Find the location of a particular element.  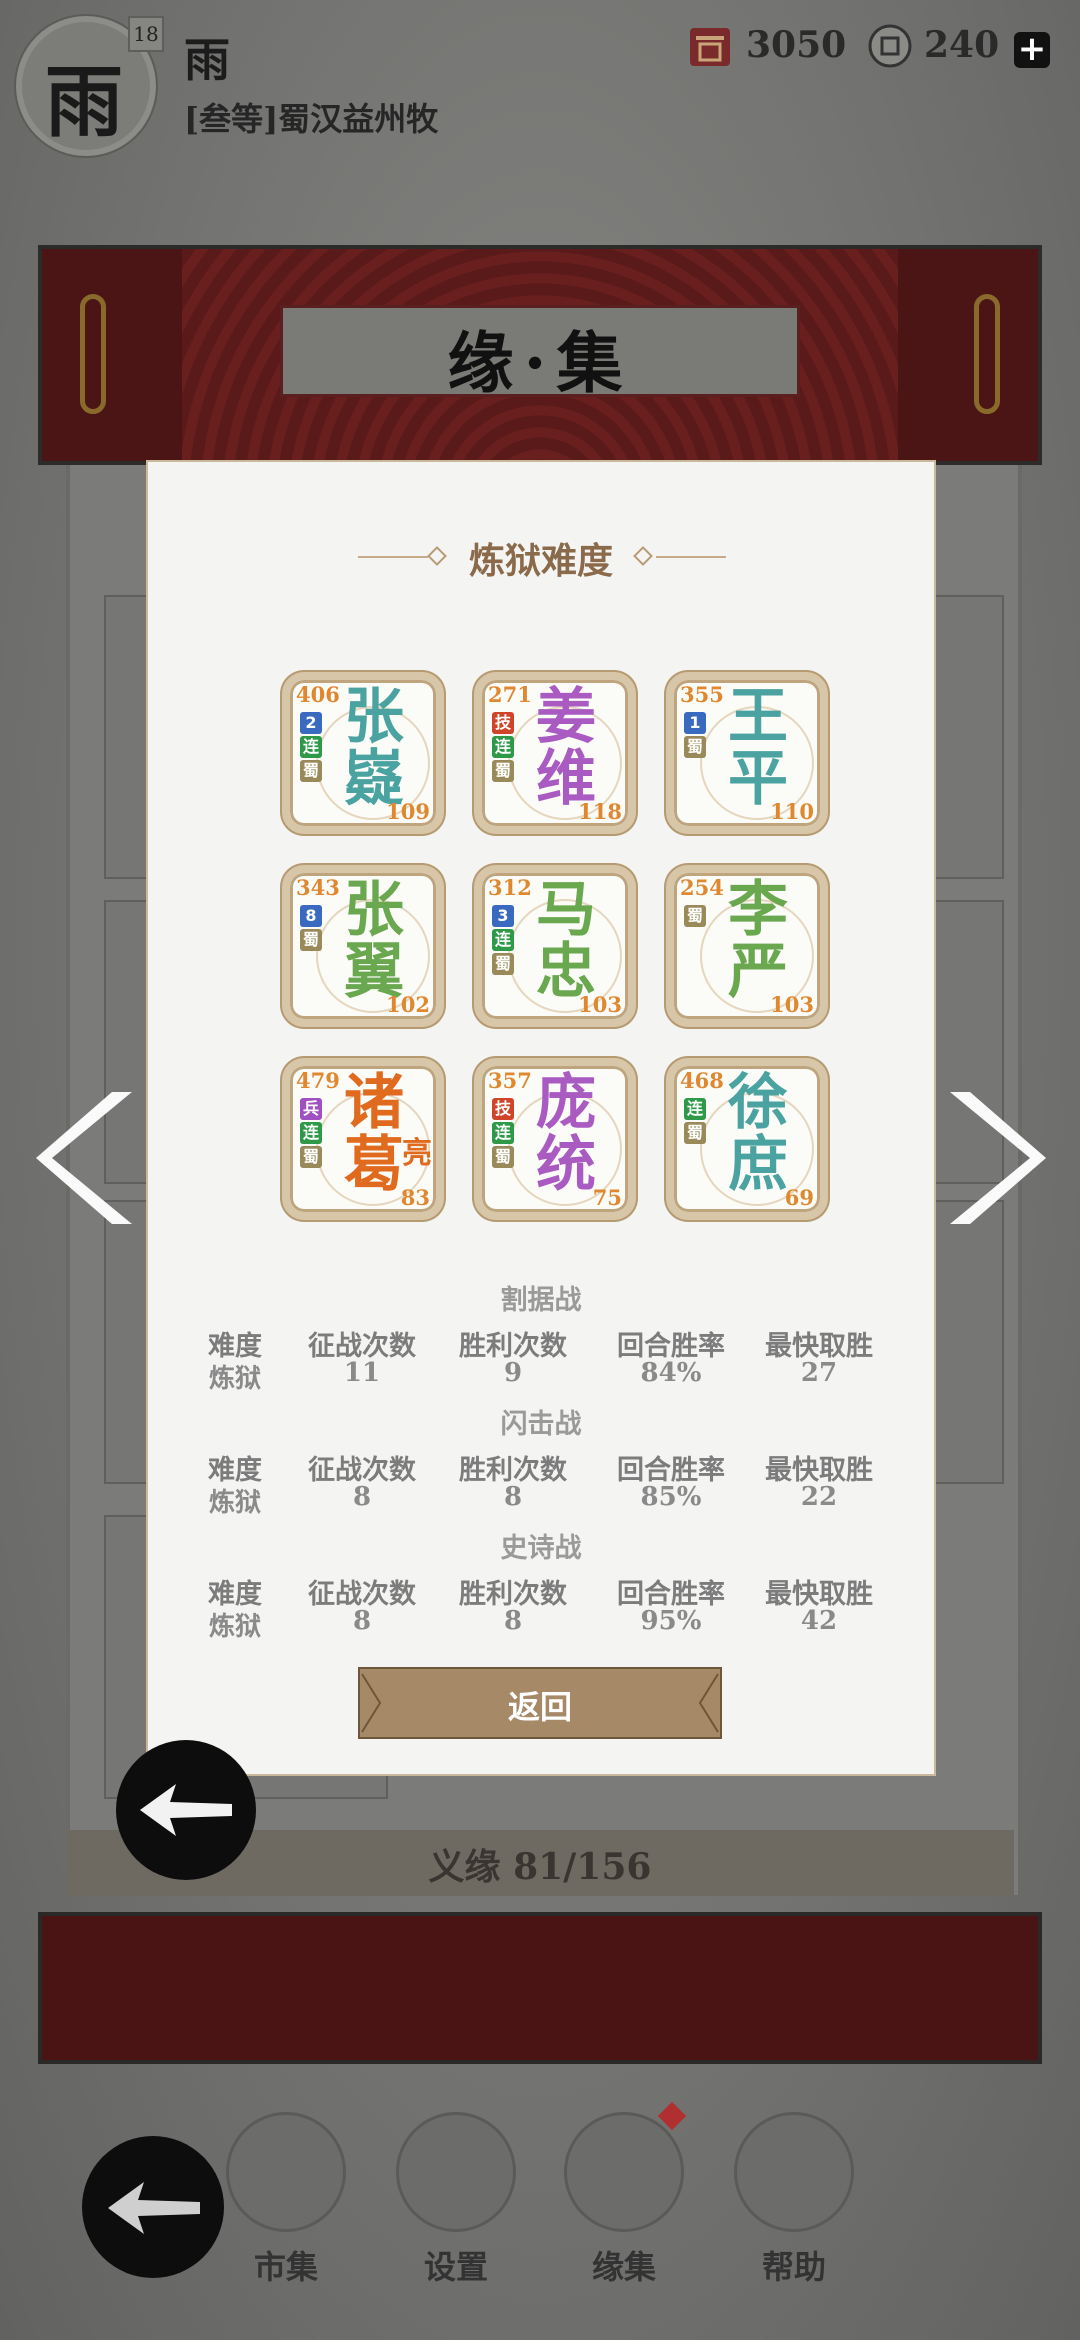

card-tags: 2连蜀 is located at coordinates (311, 747).